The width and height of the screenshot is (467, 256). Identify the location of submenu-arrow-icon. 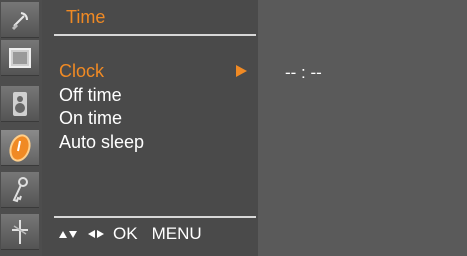
(241, 71).